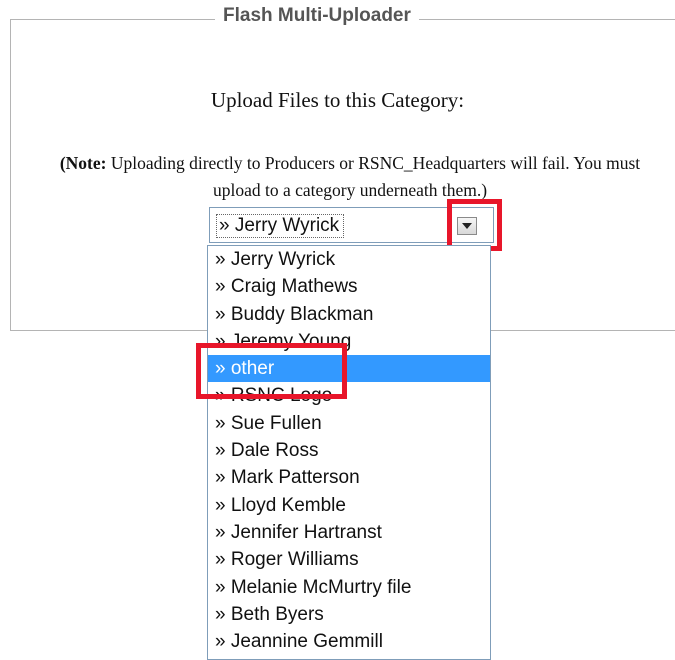 The height and width of the screenshot is (660, 675). Describe the element at coordinates (280, 226) in the screenshot. I see `category-select-value: » Jerry Wyrick` at that location.